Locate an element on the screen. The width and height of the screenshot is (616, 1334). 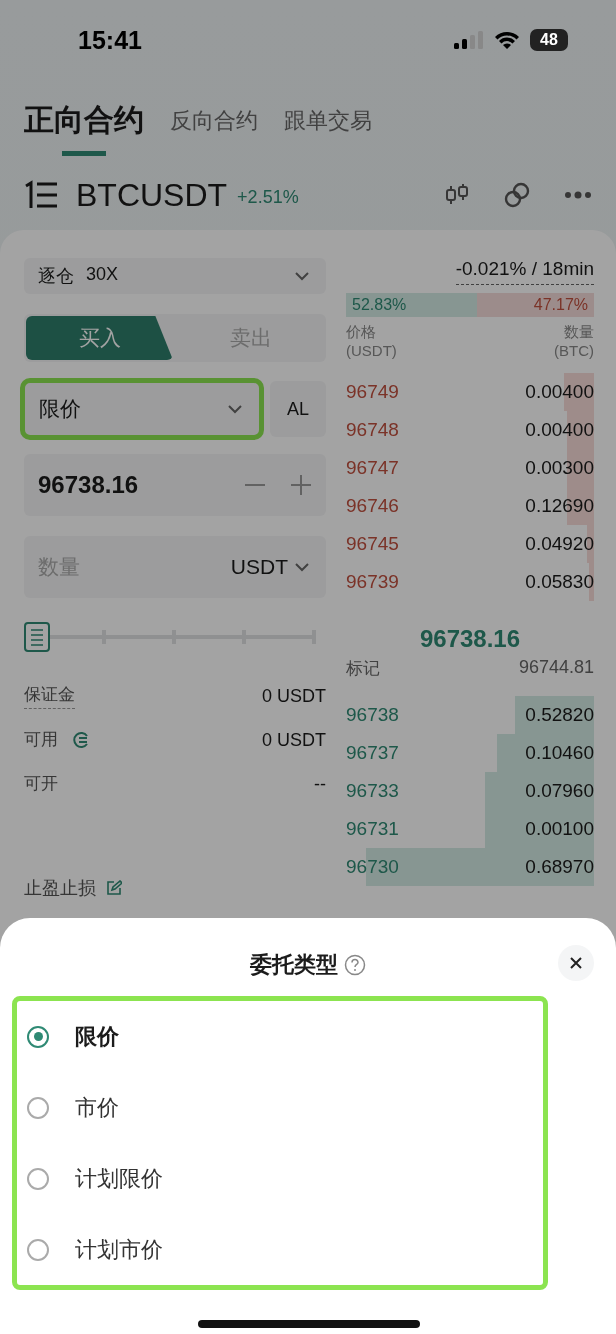
price-change: +2.51% is located at coordinates (268, 197).